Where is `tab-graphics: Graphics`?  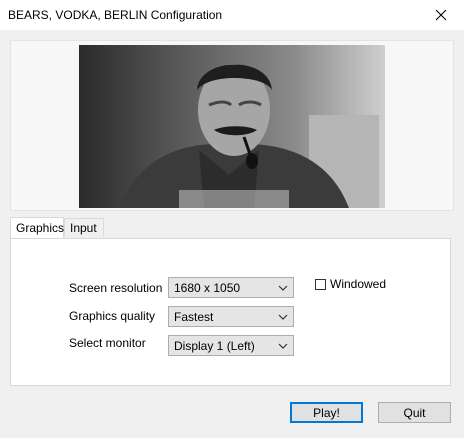
tab-graphics: Graphics is located at coordinates (37, 227).